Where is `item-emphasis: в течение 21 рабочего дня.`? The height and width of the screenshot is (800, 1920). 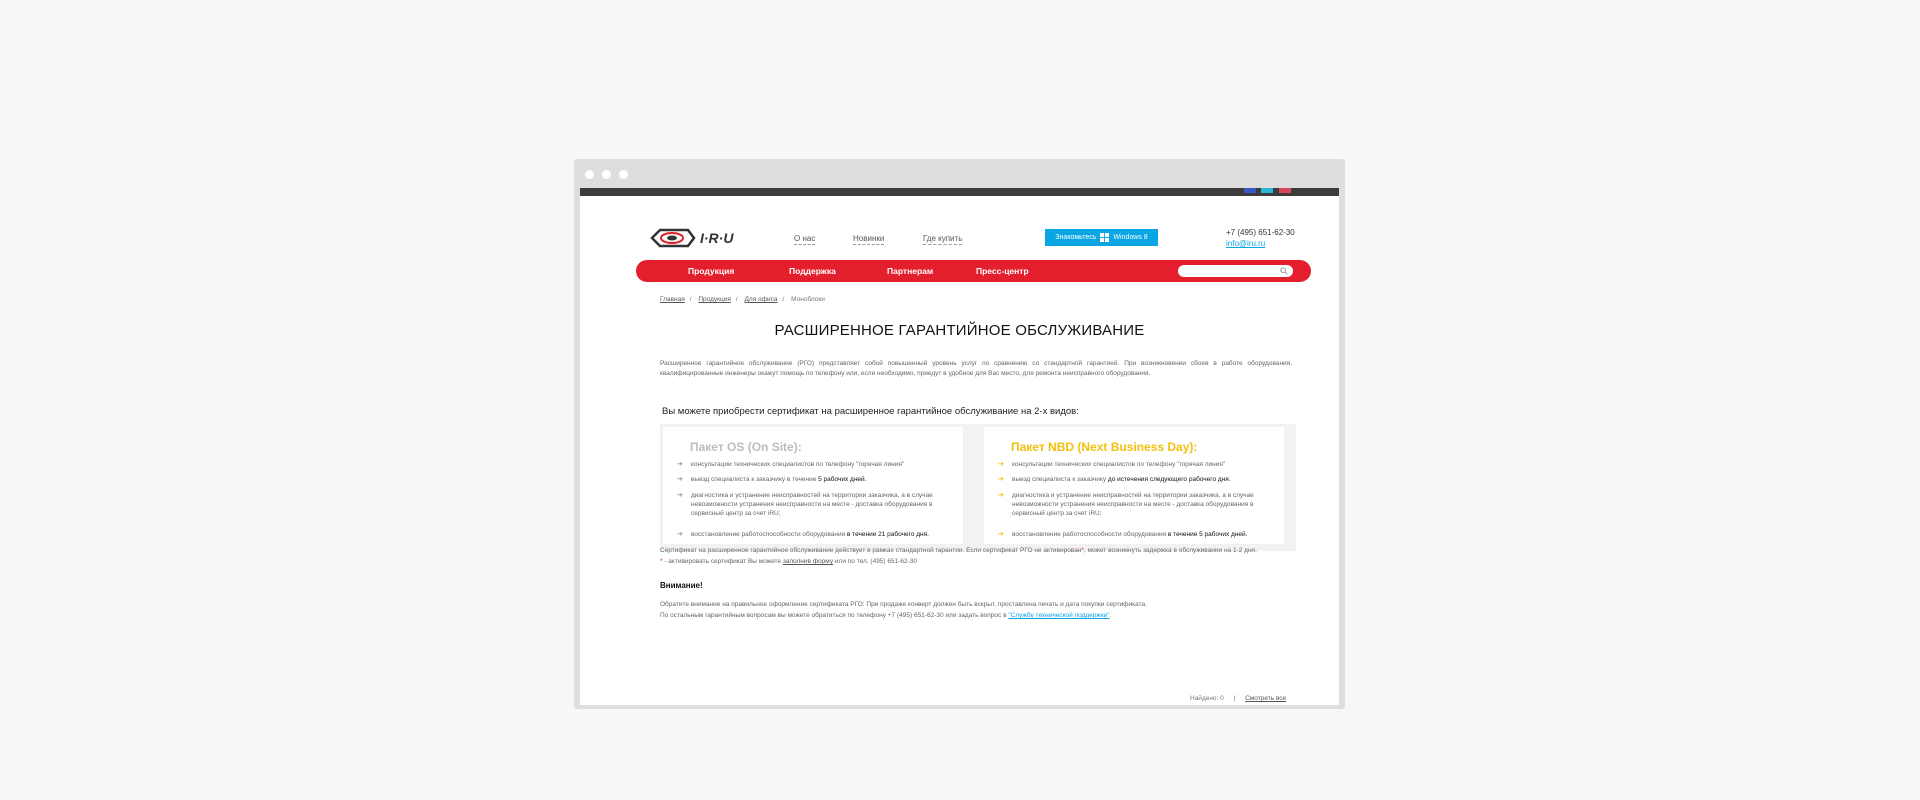 item-emphasis: в течение 21 рабочего дня. is located at coordinates (887, 534).